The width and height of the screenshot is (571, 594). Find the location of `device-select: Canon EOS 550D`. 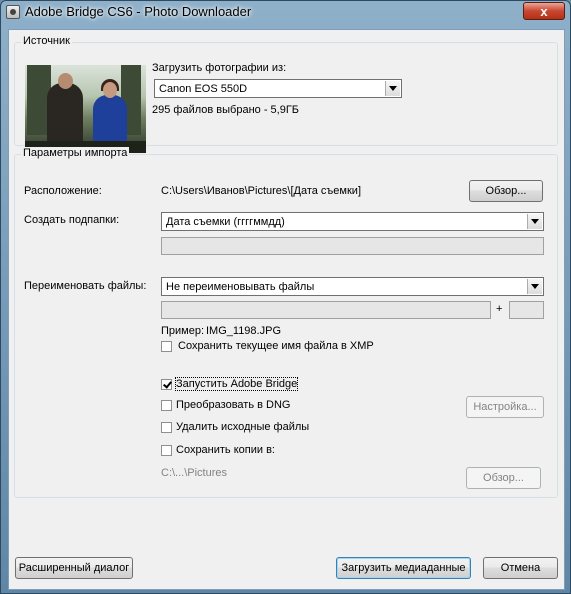

device-select: Canon EOS 550D is located at coordinates (278, 88).